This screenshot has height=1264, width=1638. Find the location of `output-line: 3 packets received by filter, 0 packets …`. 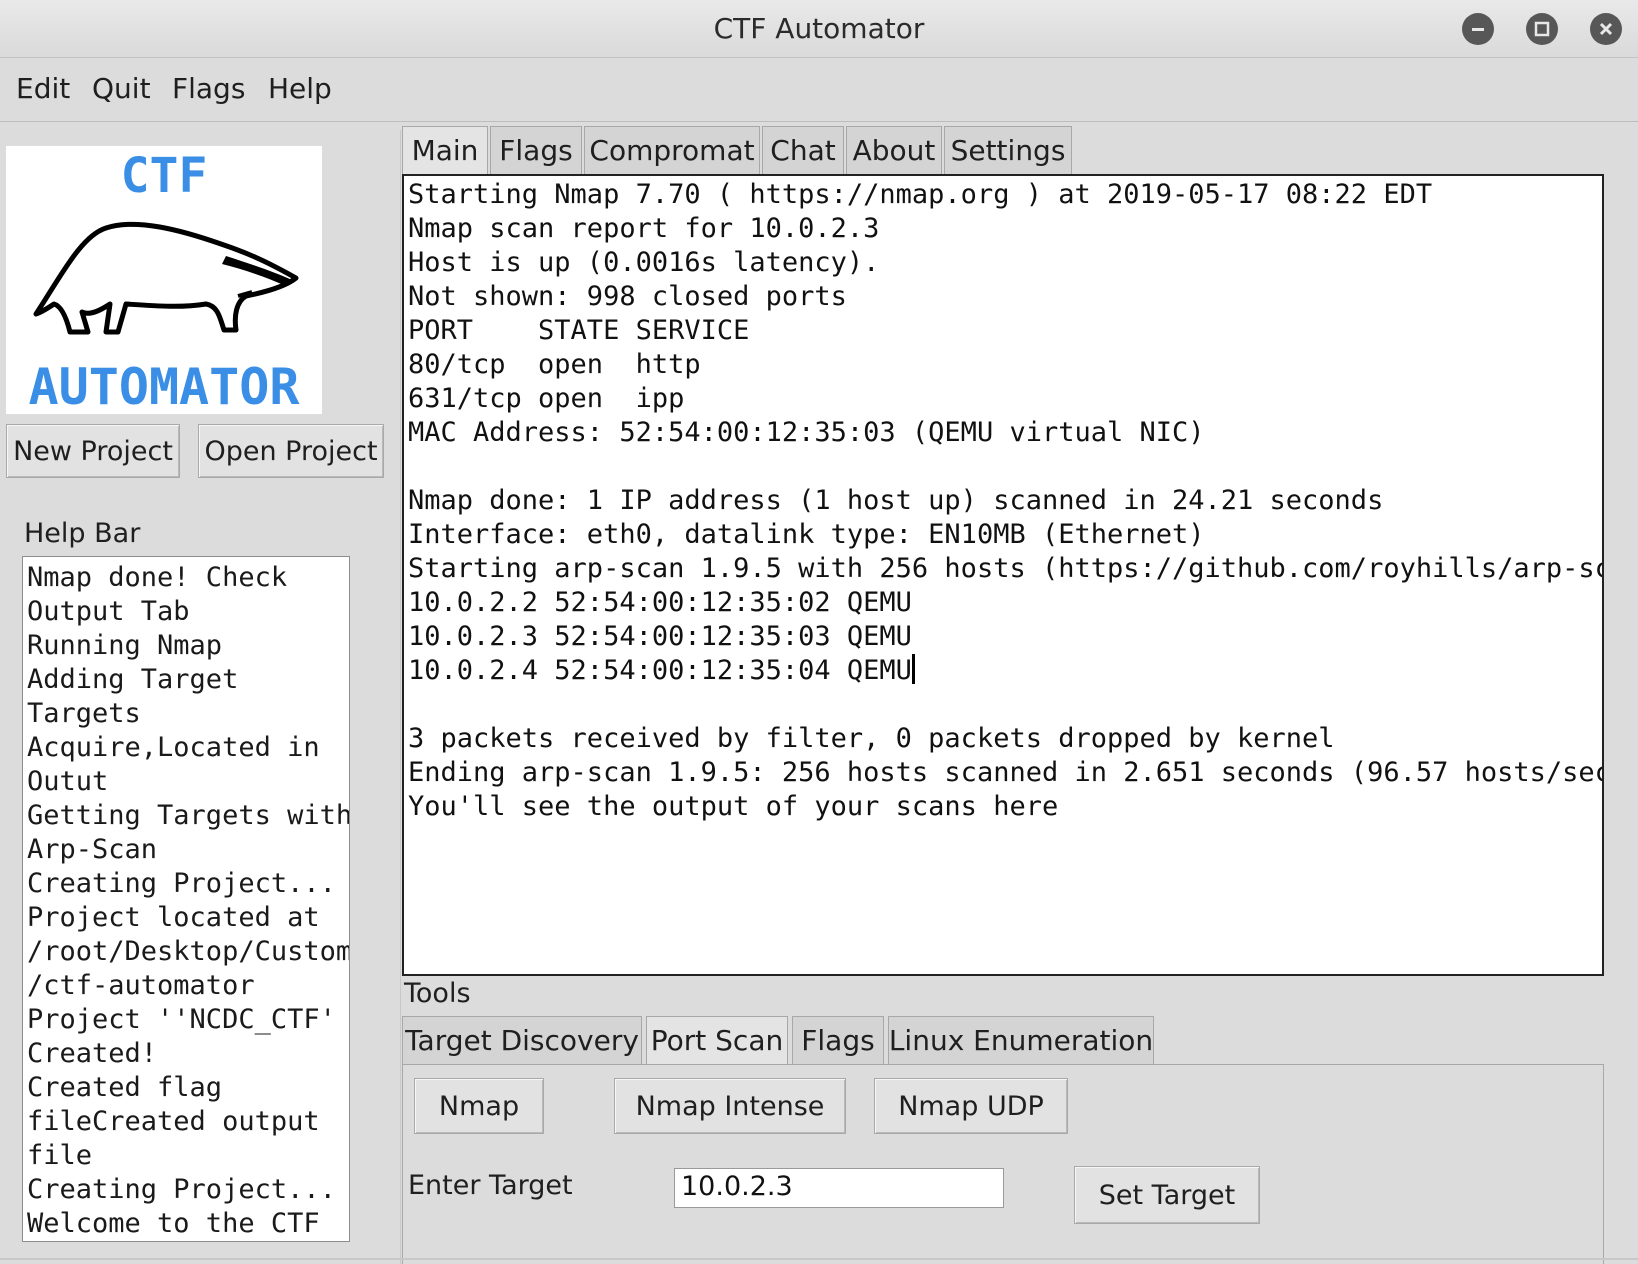

output-line: 3 packets received by filter, 0 packets … is located at coordinates (871, 738).